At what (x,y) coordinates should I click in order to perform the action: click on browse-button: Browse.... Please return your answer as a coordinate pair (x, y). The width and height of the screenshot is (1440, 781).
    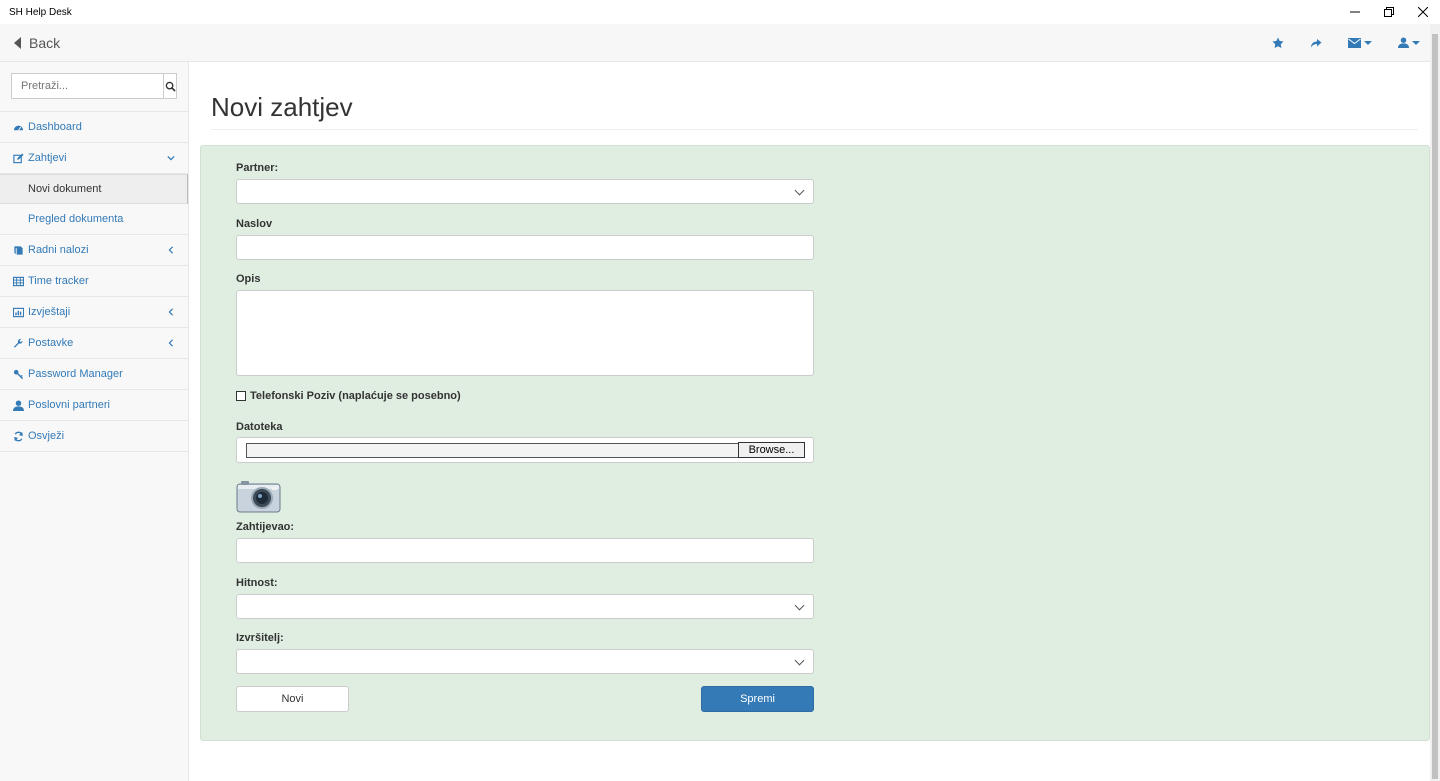
    Looking at the image, I should click on (771, 450).